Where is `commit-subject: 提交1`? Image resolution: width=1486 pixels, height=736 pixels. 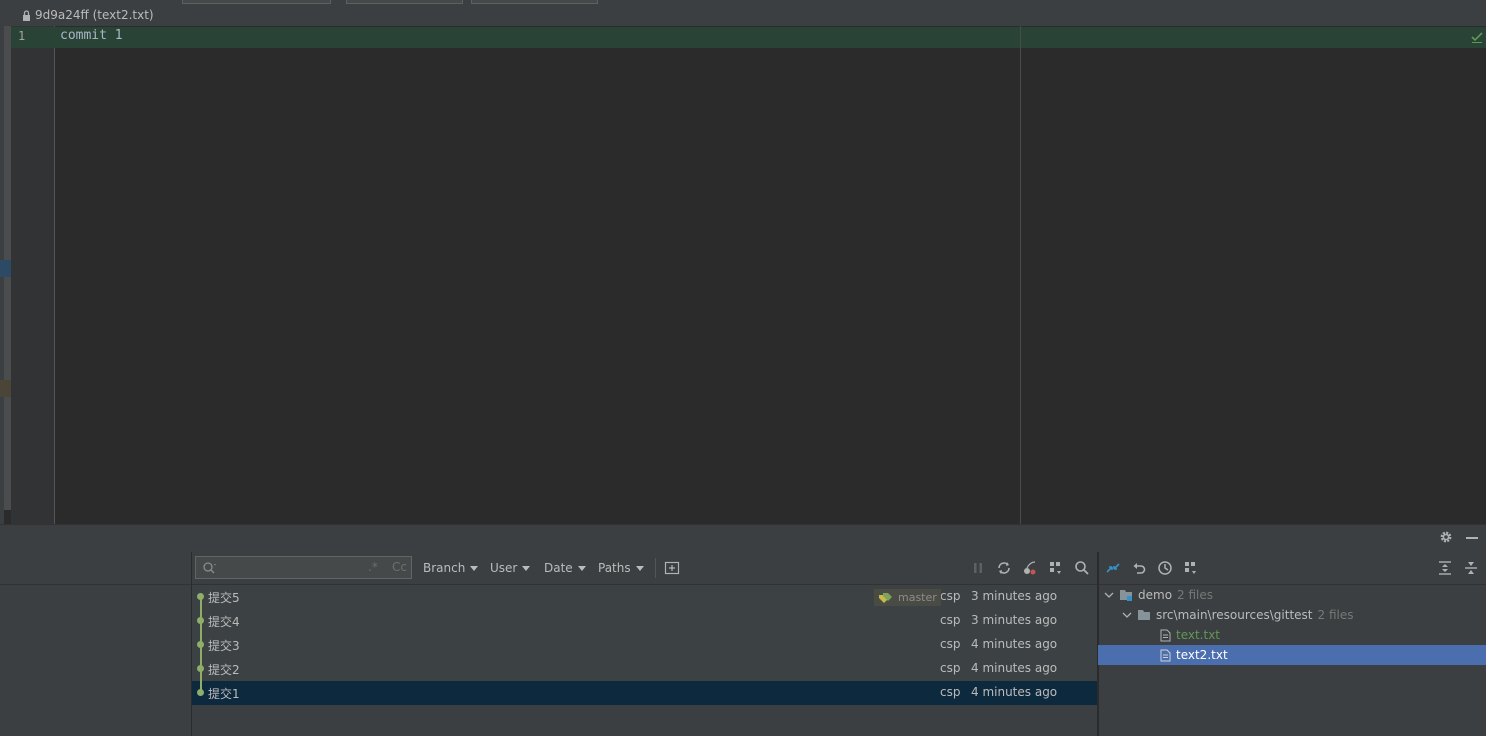
commit-subject: 提交1 is located at coordinates (224, 694).